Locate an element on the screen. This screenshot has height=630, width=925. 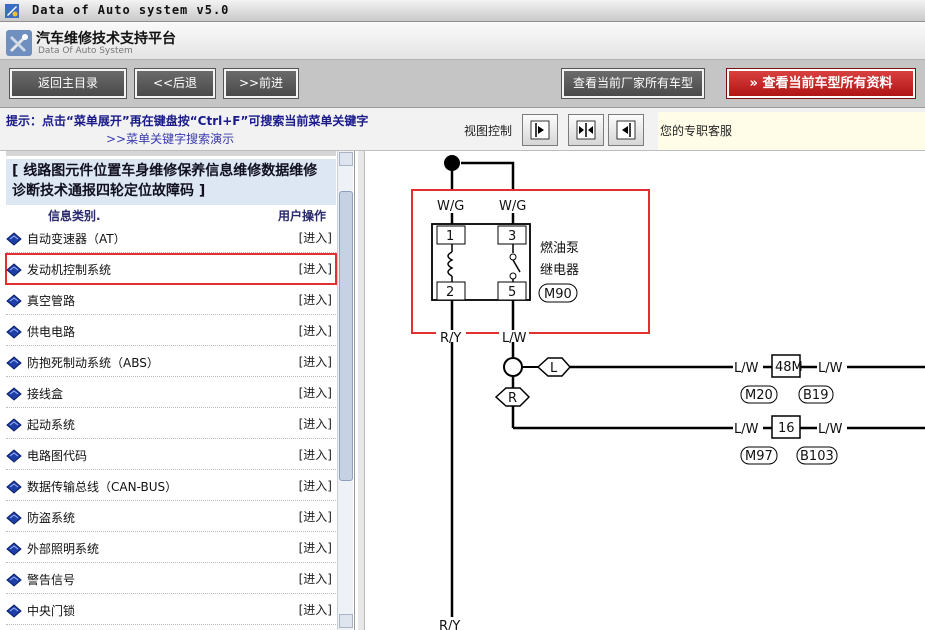
list-item-label: 自动变速器（AT） is located at coordinates (76, 239).